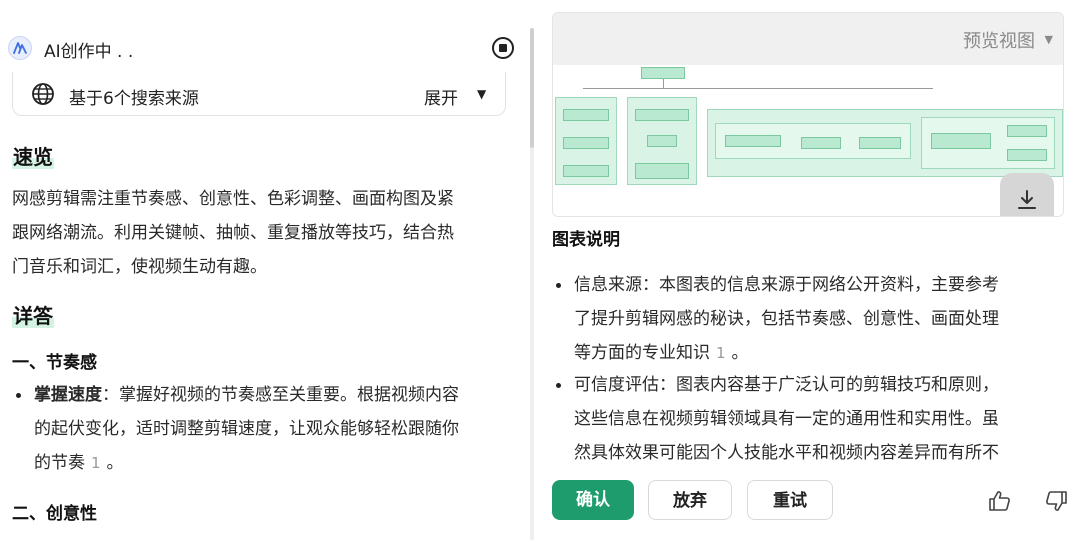 Image resolution: width=1080 pixels, height=540 pixels. What do you see at coordinates (999, 40) in the screenshot?
I see `preview-view-dropdown: 预览视图` at bounding box center [999, 40].